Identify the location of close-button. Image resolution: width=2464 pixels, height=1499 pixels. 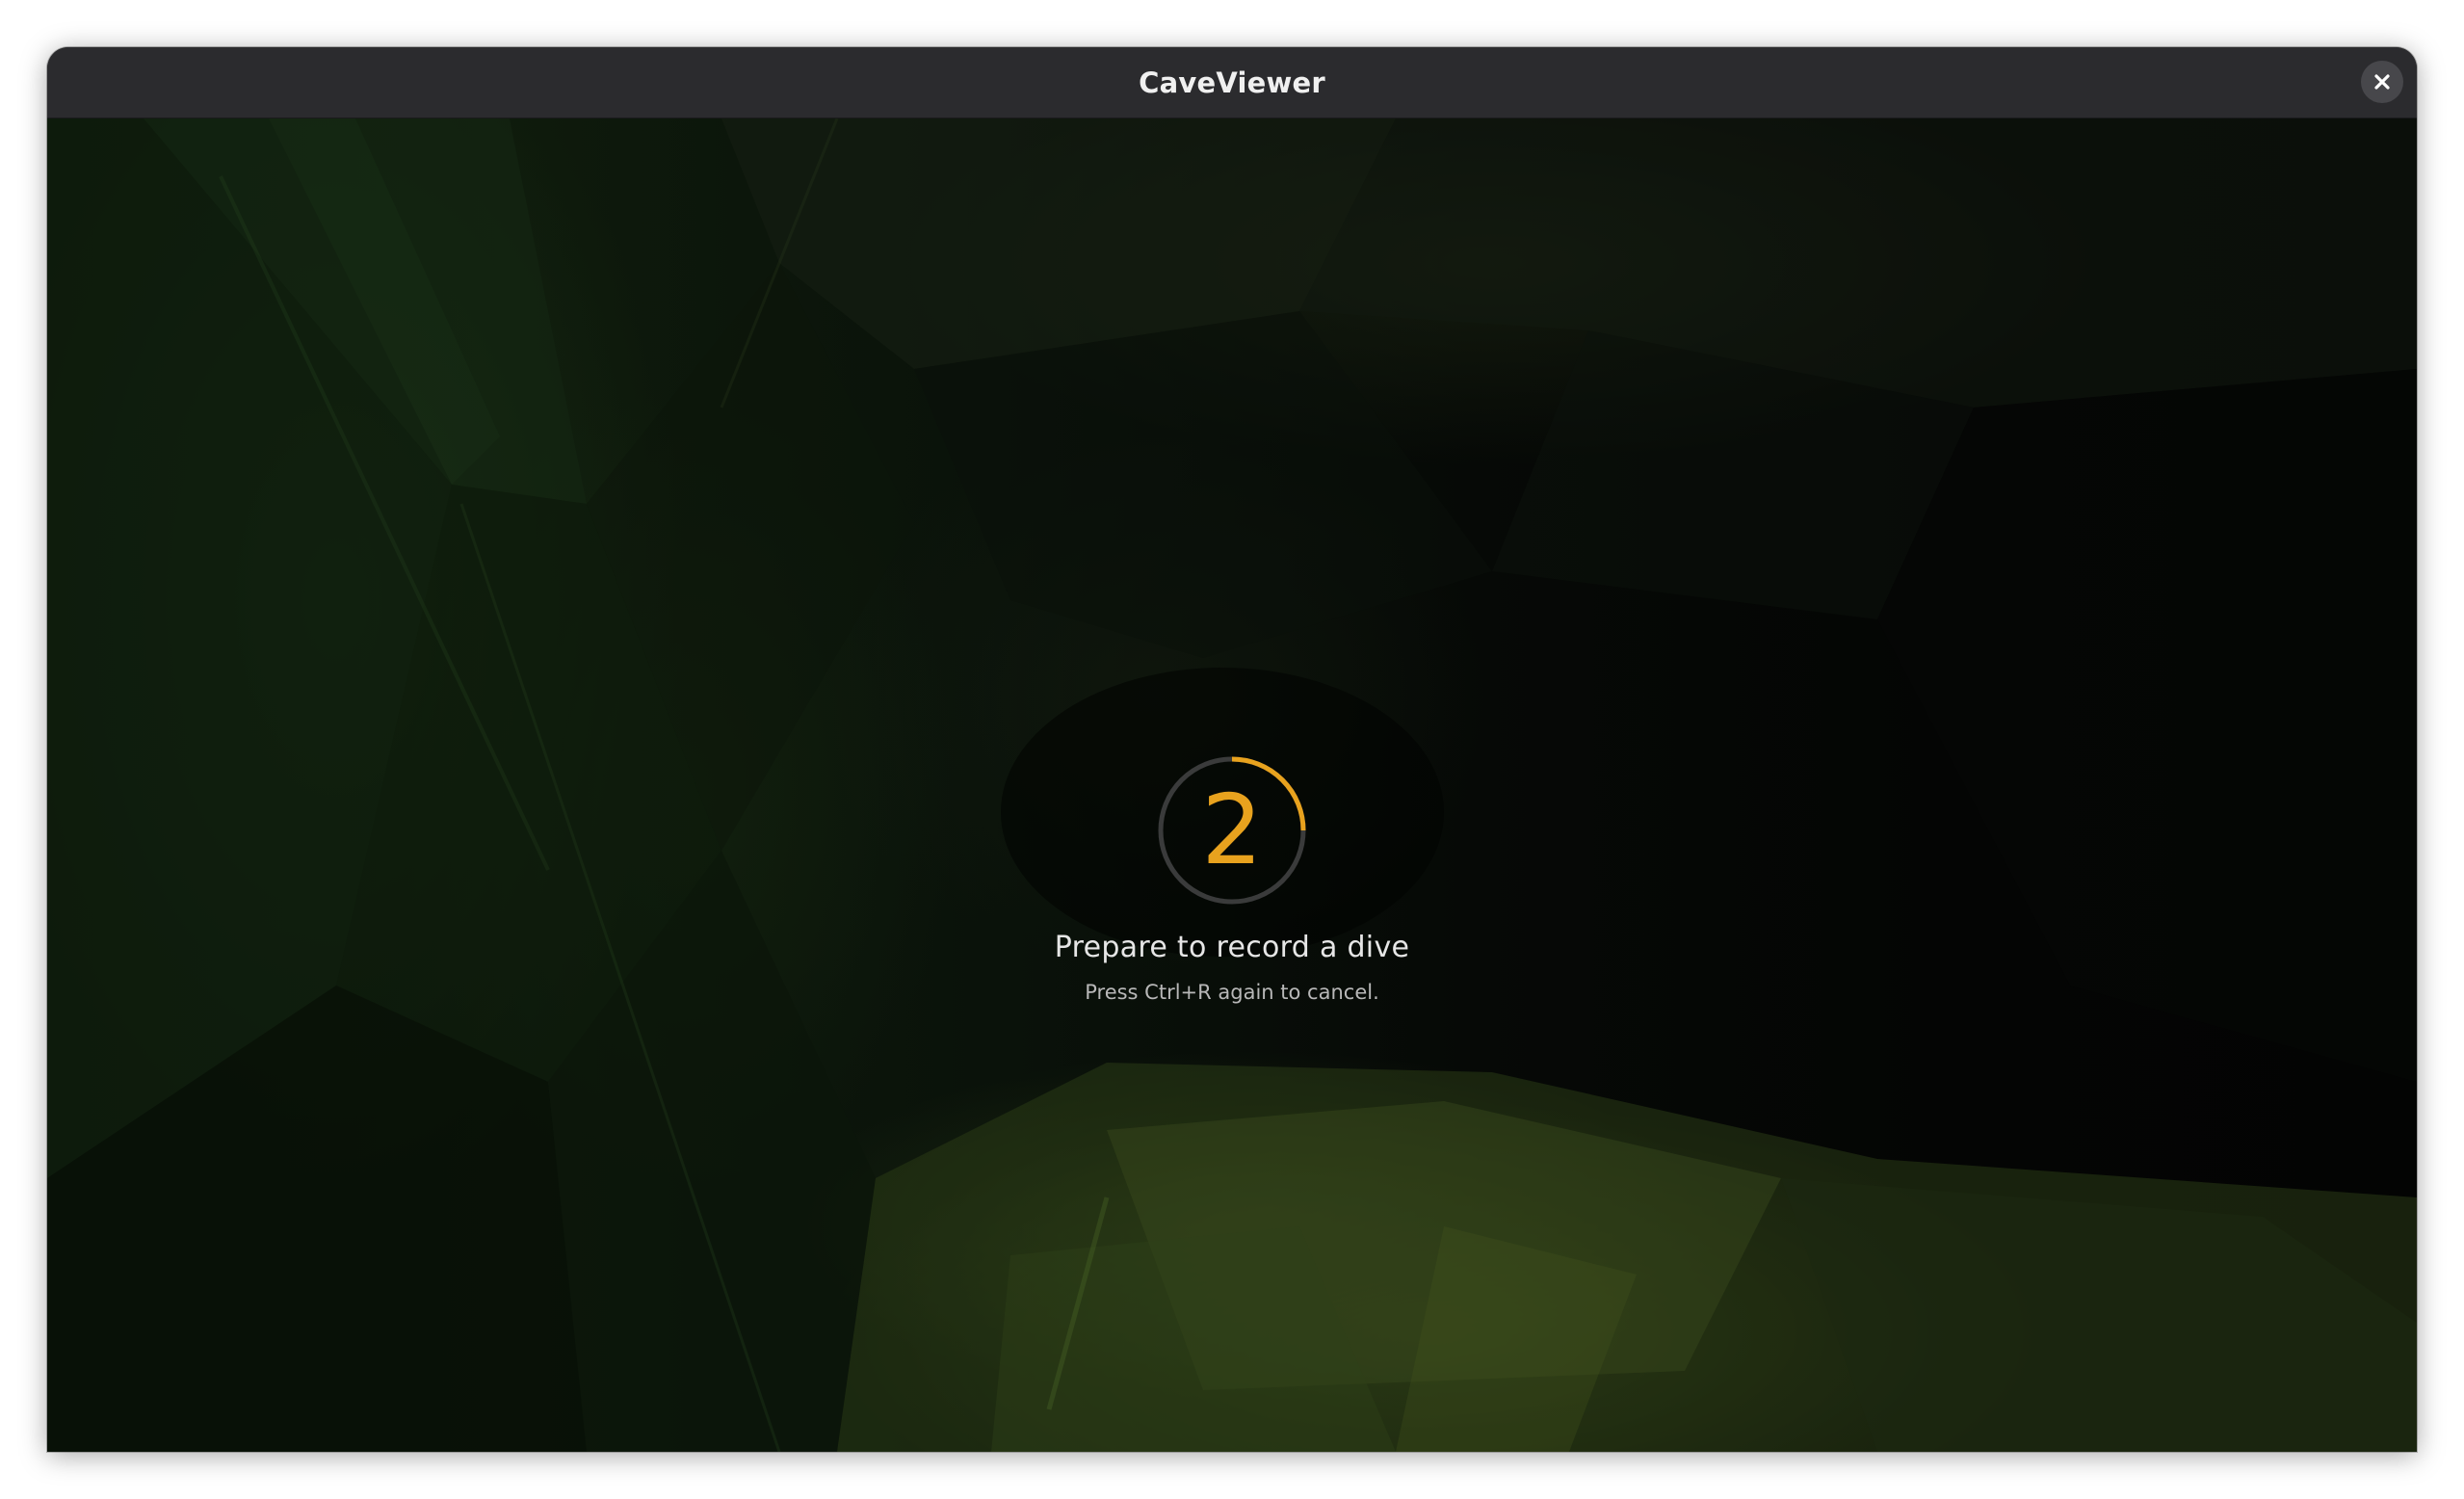
(2382, 82).